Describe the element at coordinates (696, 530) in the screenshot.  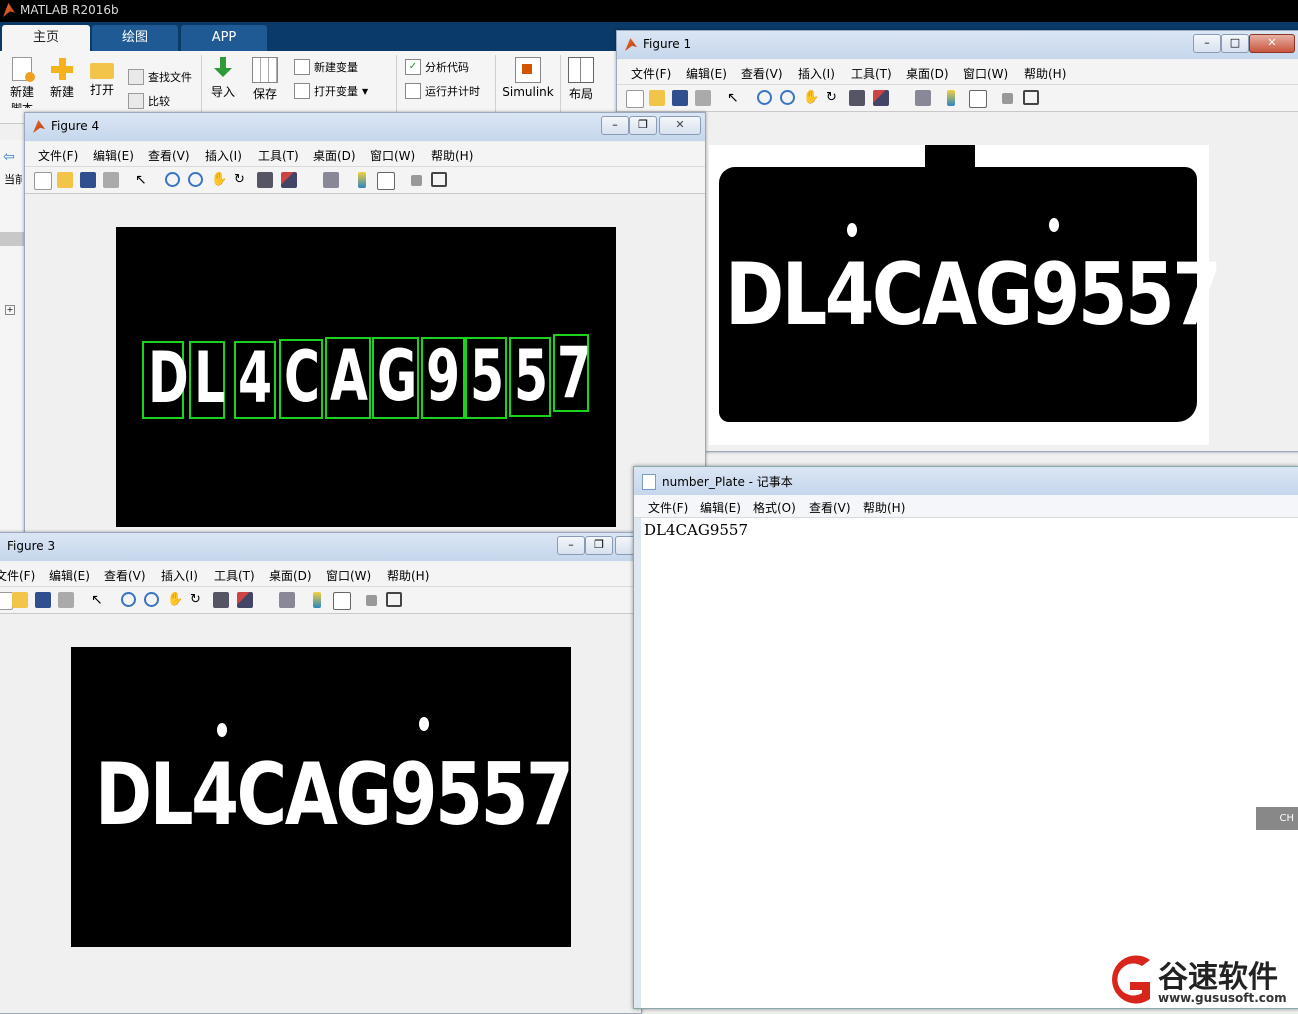
I see `notepad-text-area: DL4CAG9557` at that location.